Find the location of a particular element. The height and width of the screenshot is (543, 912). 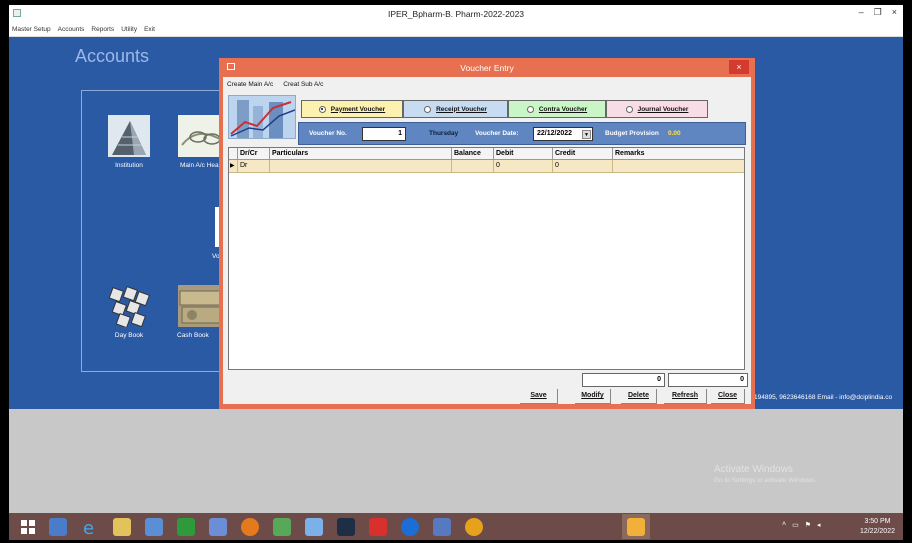

cell-credit: 0 is located at coordinates (583, 166).